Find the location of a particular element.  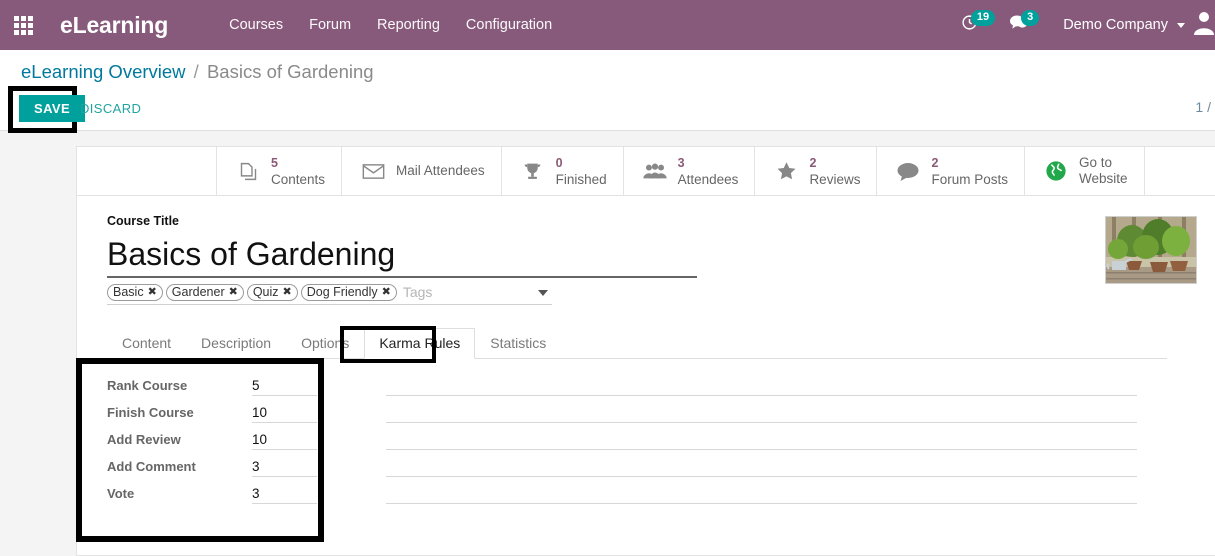

company-switcher: Demo Company is located at coordinates (1124, 25).